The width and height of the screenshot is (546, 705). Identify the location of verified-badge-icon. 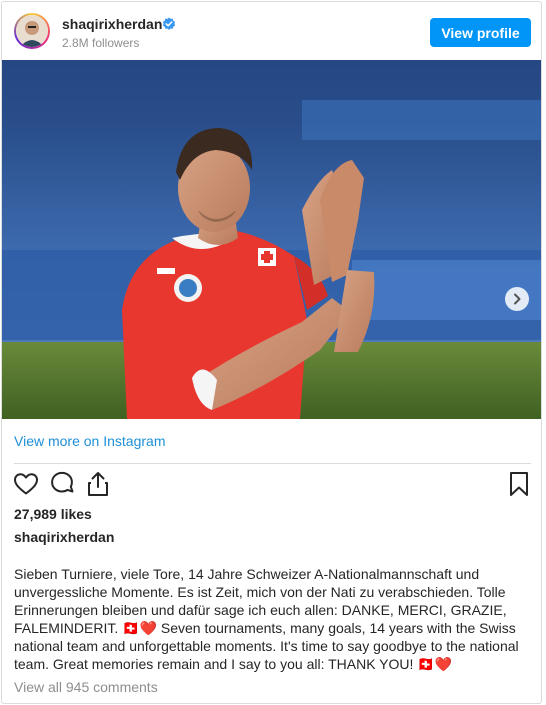
(169, 23).